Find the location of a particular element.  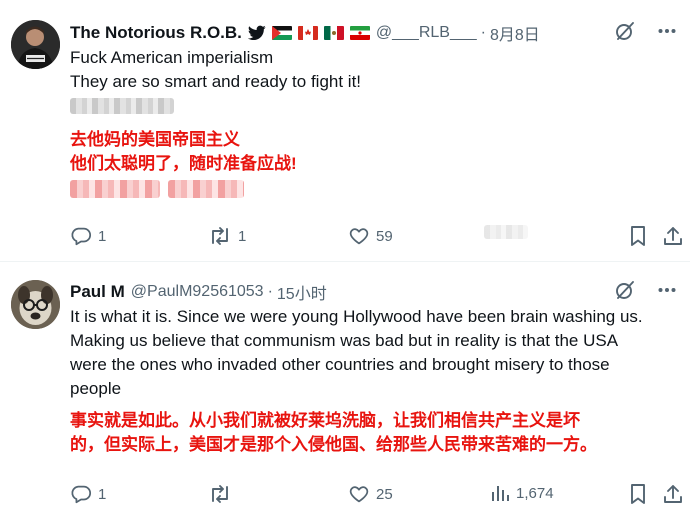

author-name: Paul M is located at coordinates (97, 292).